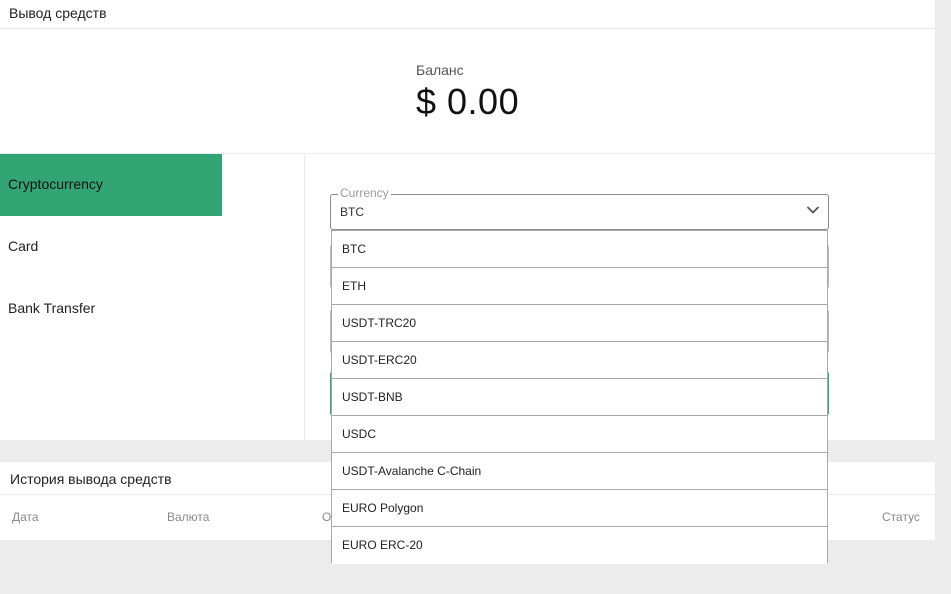  What do you see at coordinates (813, 210) in the screenshot?
I see `chevron-down-icon` at bounding box center [813, 210].